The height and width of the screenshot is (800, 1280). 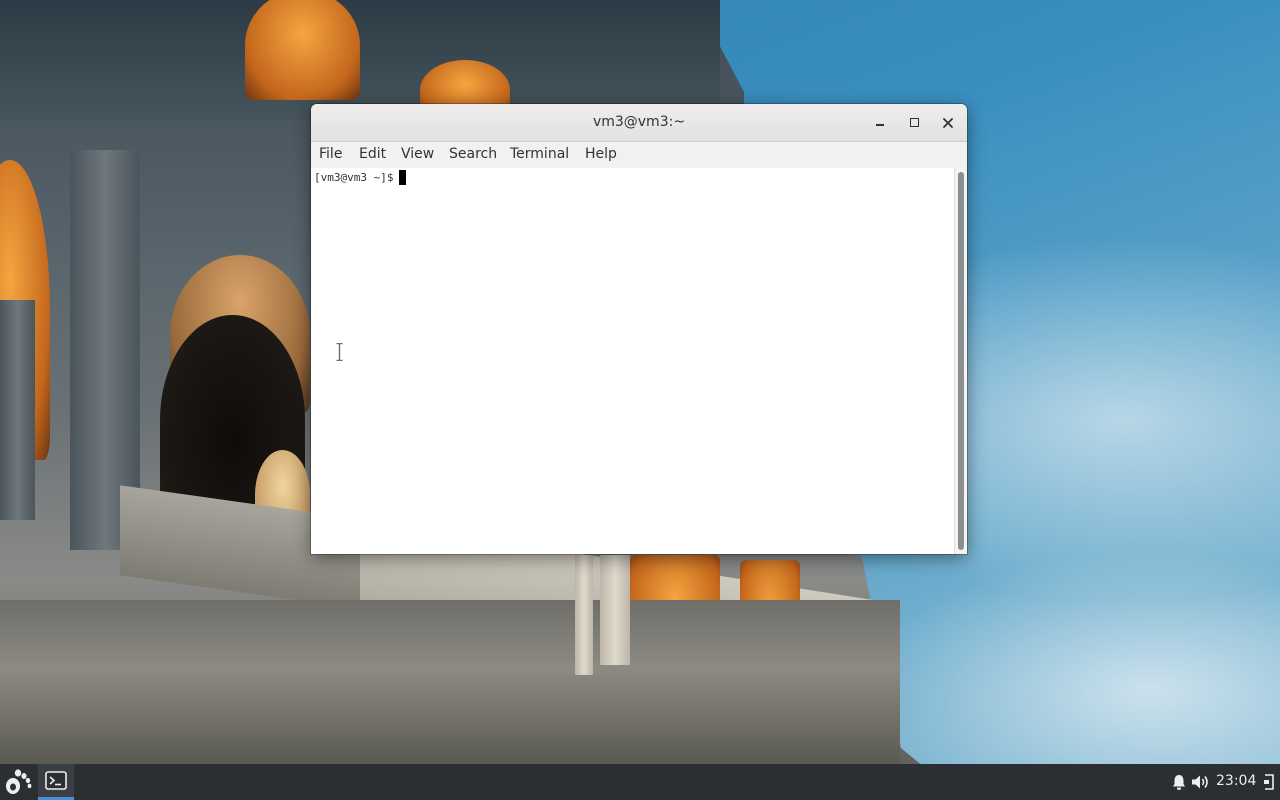 What do you see at coordinates (330, 154) in the screenshot?
I see `menu-file: File` at bounding box center [330, 154].